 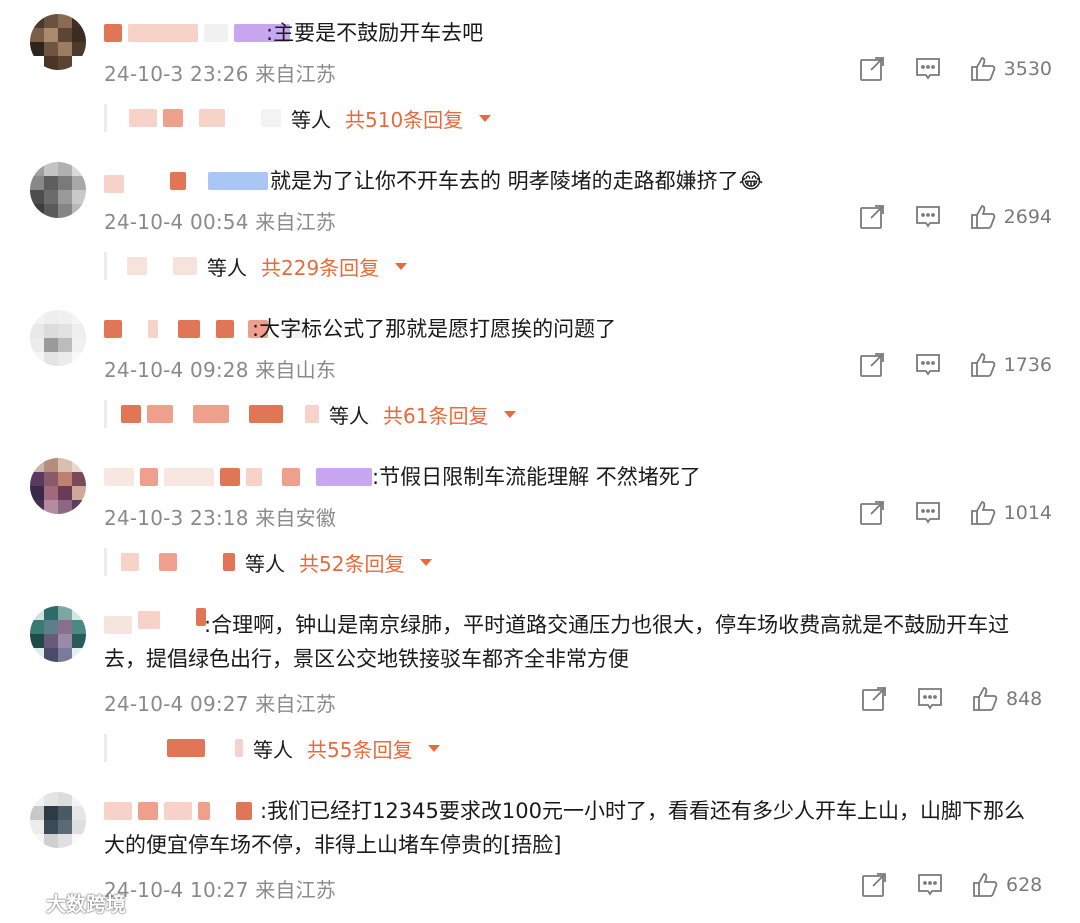 I want to click on comment-text: :大字标公式了那就是愿打愿挨的问题了, so click(x=434, y=329).